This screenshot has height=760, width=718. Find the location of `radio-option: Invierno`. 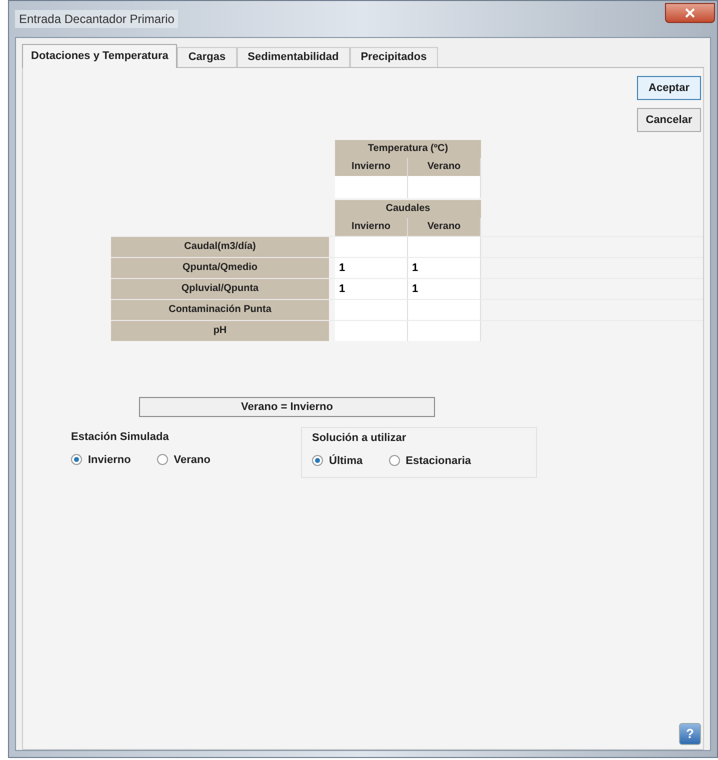

radio-option: Invierno is located at coordinates (101, 460).